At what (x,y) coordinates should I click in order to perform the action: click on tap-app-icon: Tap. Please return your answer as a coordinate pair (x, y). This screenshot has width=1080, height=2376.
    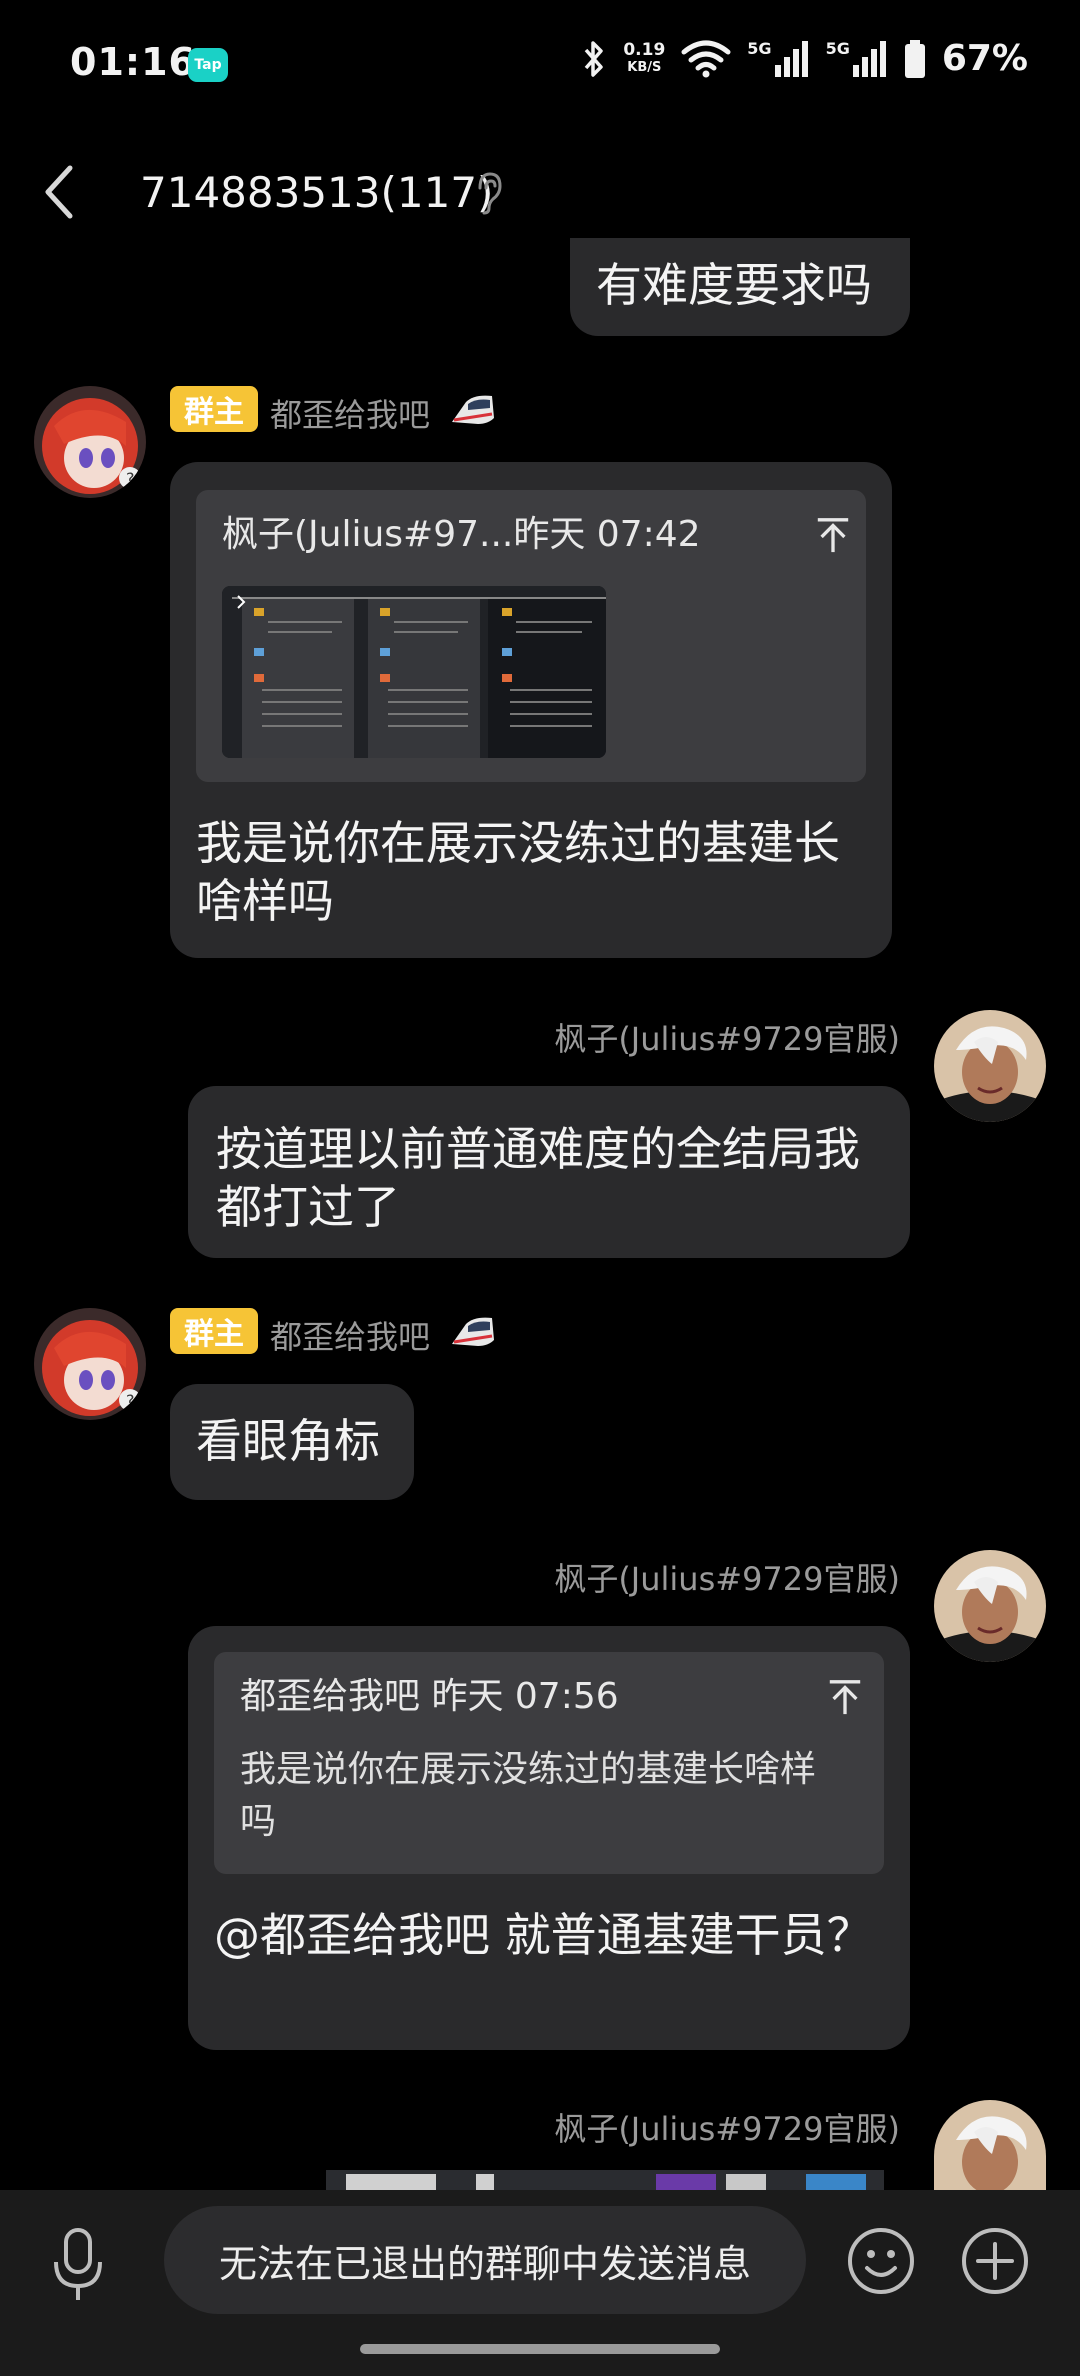
    Looking at the image, I should click on (208, 65).